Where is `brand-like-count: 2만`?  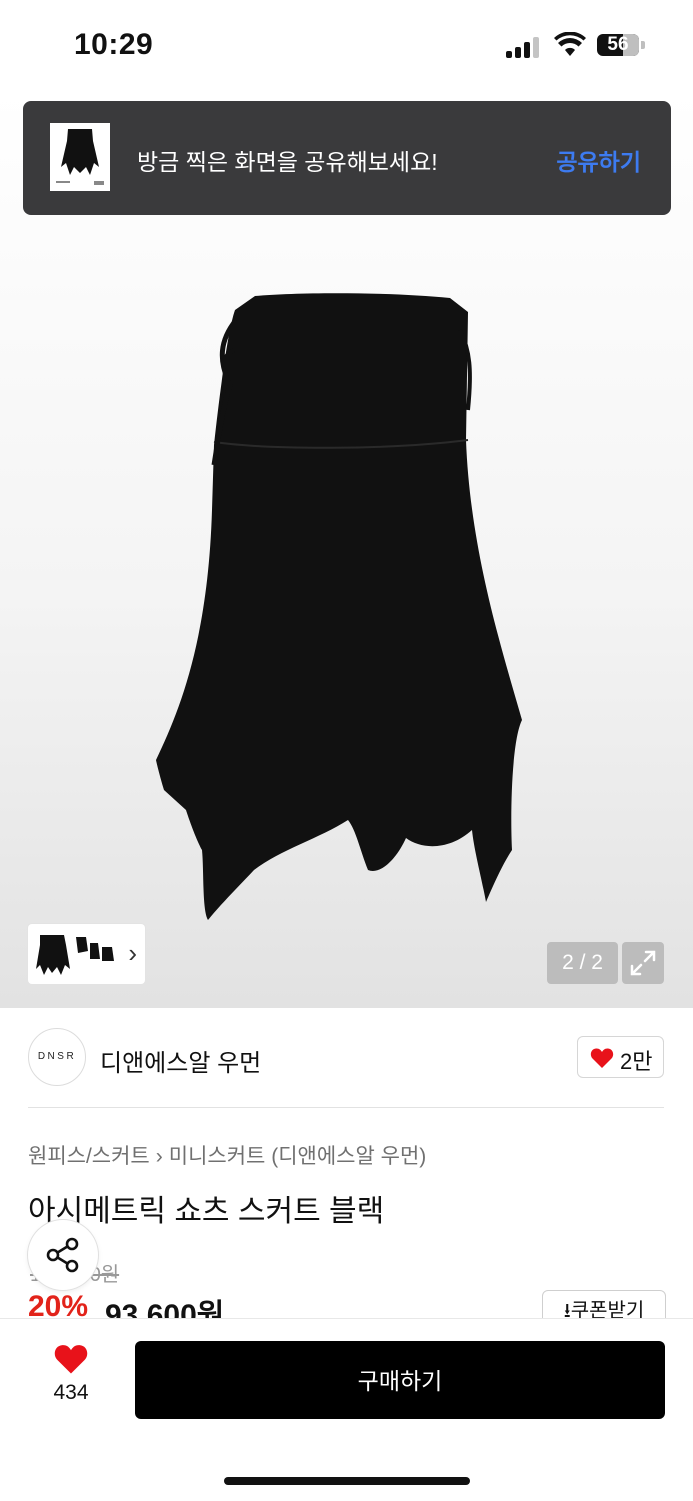
brand-like-count: 2만 is located at coordinates (636, 1061).